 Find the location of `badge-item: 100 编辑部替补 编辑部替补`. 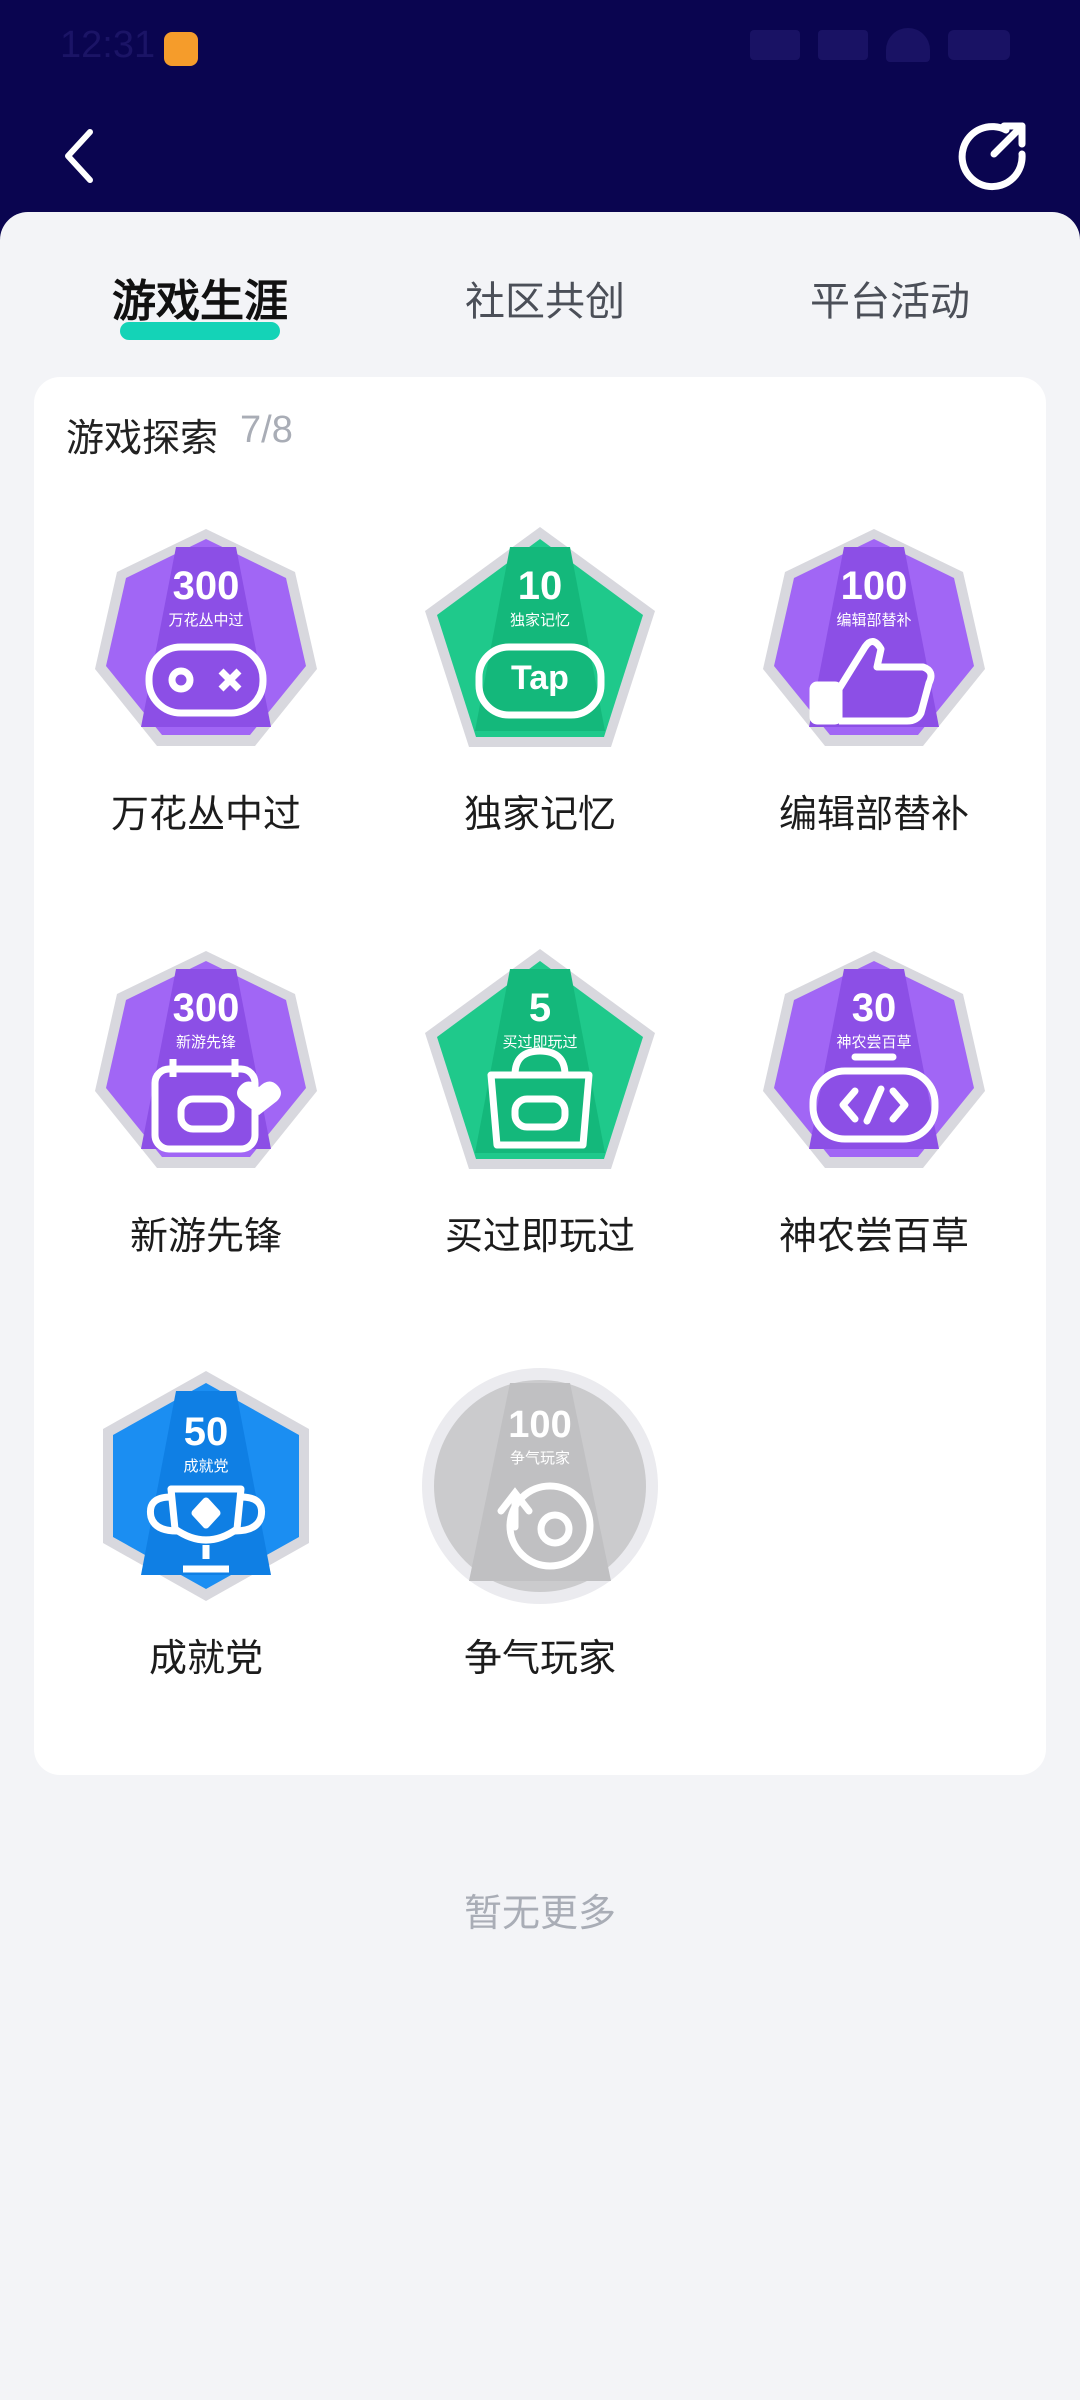

badge-item: 100 编辑部替补 编辑部替补 is located at coordinates (874, 677).